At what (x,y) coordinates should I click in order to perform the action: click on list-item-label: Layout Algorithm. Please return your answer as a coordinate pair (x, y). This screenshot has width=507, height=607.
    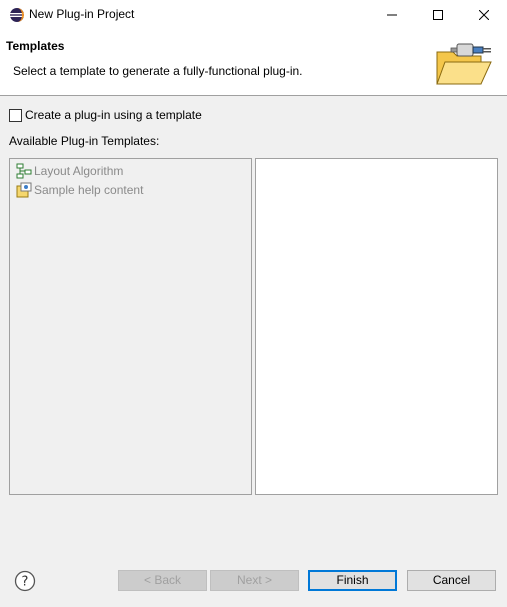
    Looking at the image, I should click on (79, 171).